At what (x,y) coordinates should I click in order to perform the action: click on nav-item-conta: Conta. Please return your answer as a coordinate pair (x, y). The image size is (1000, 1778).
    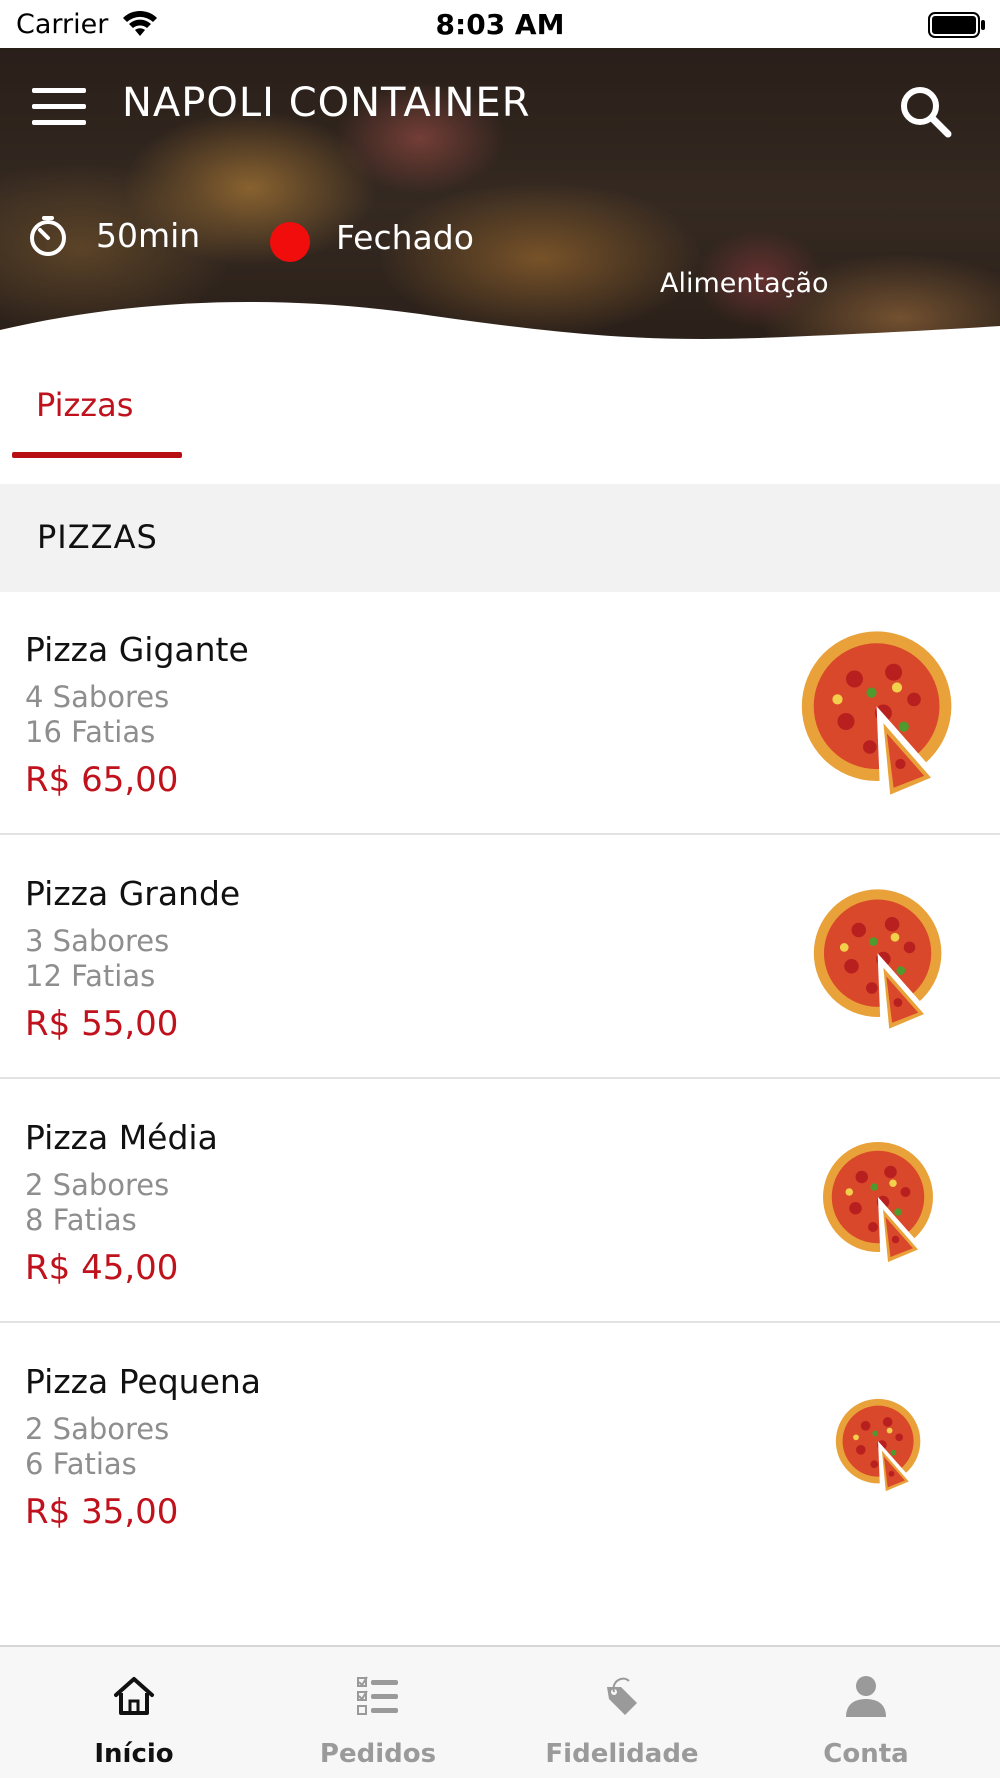
    Looking at the image, I should click on (866, 1712).